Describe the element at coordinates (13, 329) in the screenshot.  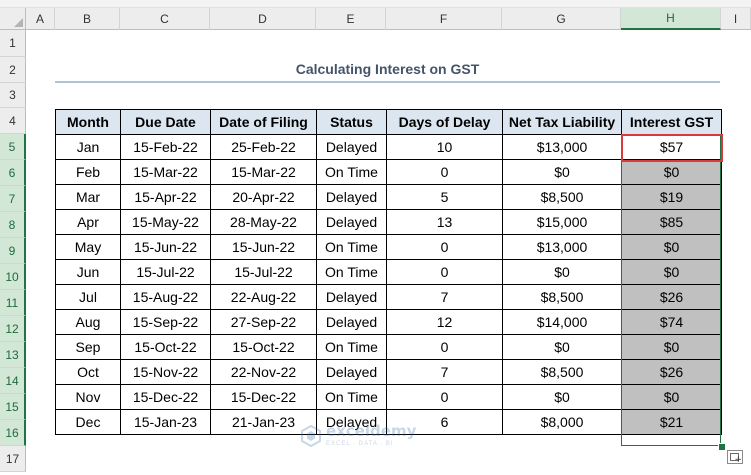
I see `row-header-12: 12` at that location.